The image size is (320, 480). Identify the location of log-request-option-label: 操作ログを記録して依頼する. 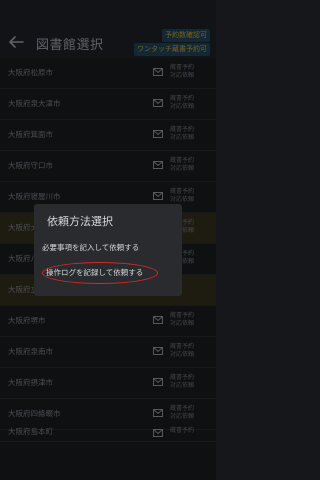
(95, 272).